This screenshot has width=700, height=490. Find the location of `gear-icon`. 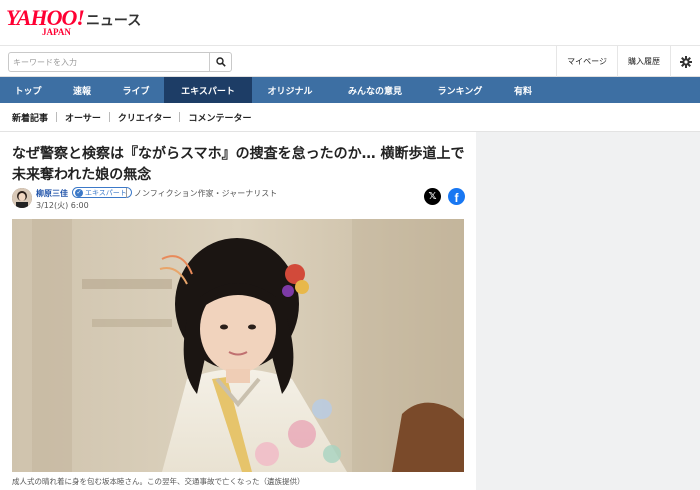

gear-icon is located at coordinates (685, 61).